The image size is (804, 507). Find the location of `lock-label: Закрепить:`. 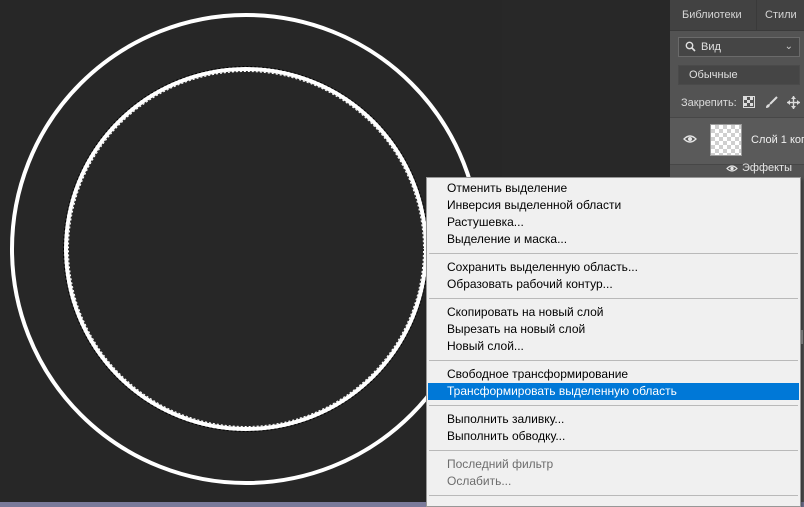

lock-label: Закрепить: is located at coordinates (709, 103).